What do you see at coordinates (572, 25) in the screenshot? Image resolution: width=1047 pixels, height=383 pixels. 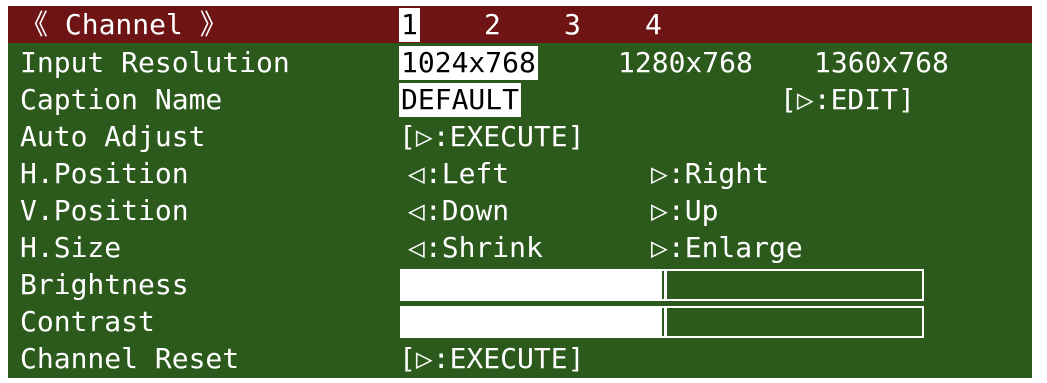 I see `channel-tab-3: 3` at bounding box center [572, 25].